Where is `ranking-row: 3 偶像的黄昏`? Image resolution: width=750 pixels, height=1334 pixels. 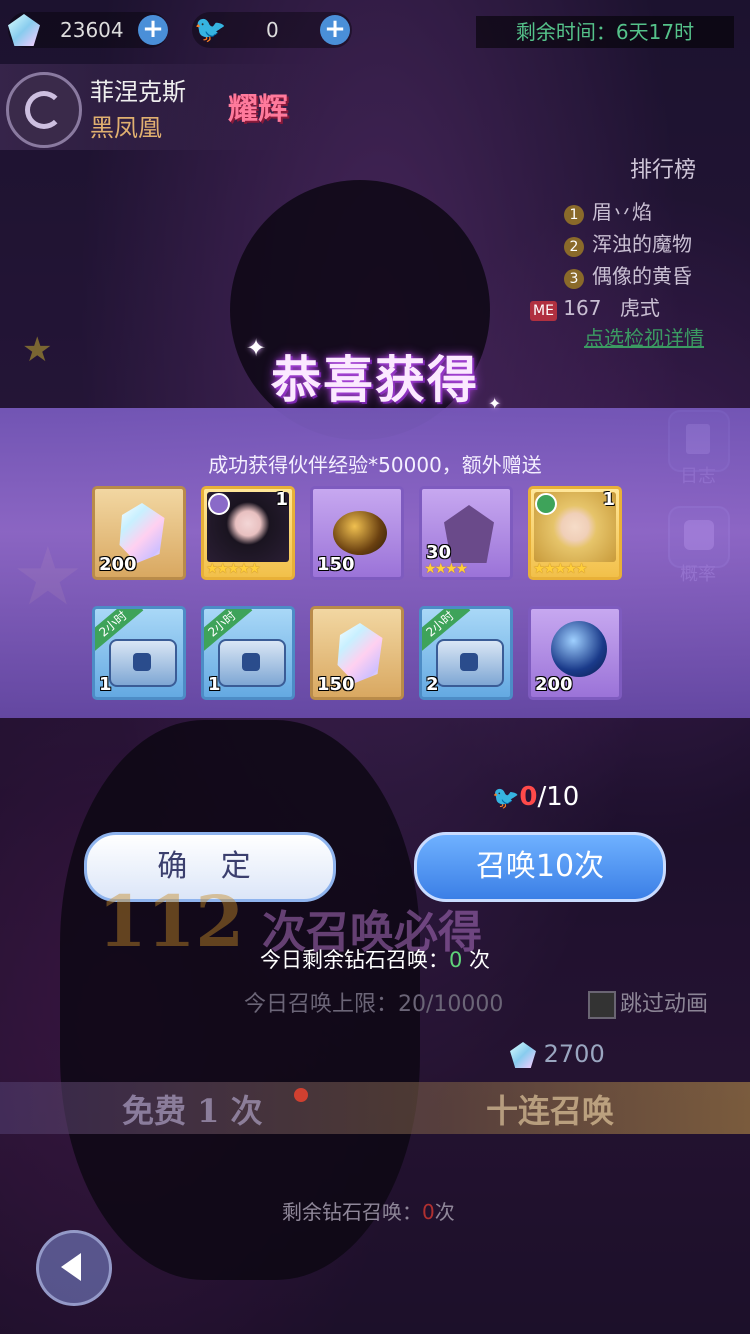 ranking-row: 3 偶像的黄昏 is located at coordinates (628, 274).